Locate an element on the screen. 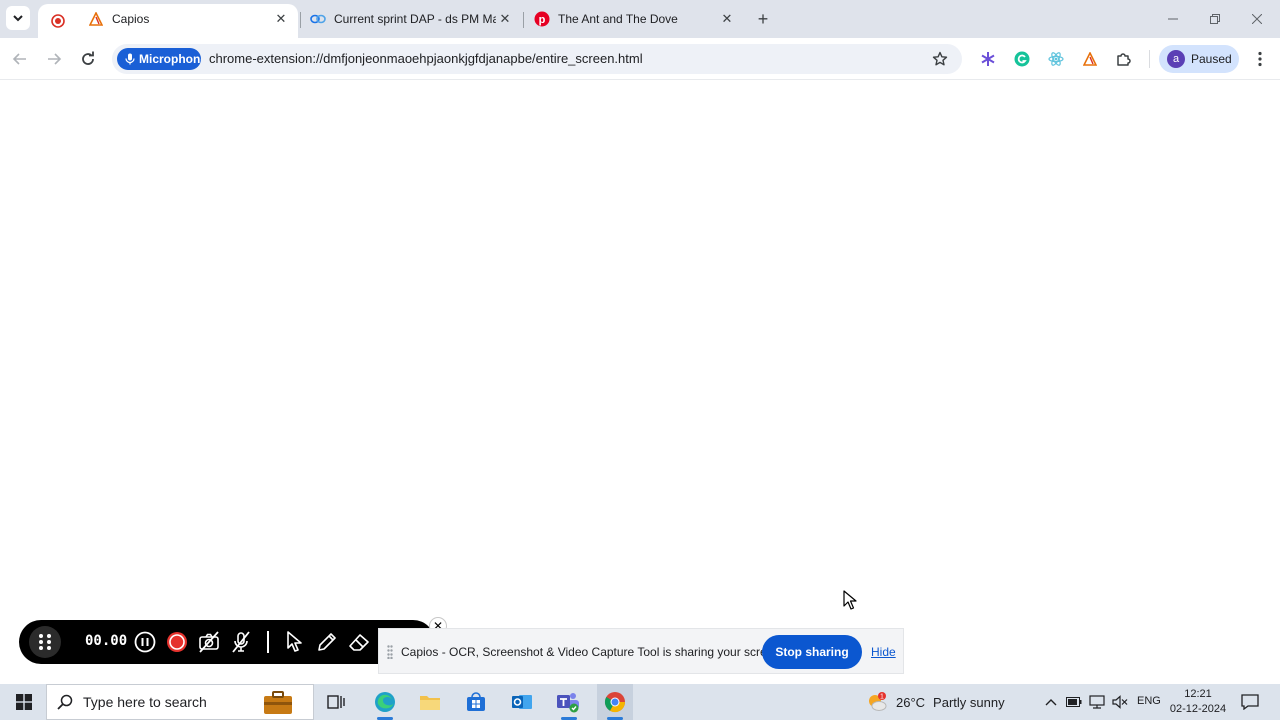 The height and width of the screenshot is (720, 1280). teams-icon is located at coordinates (568, 703).